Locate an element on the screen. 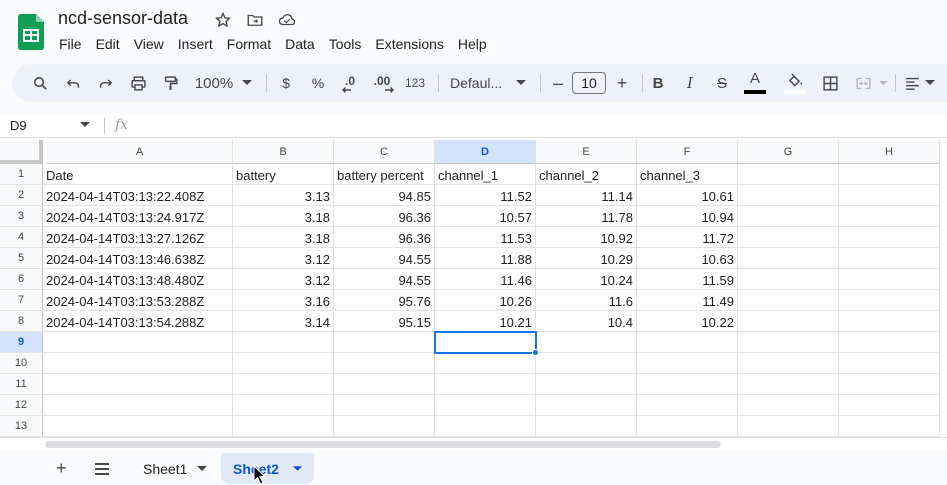 The width and height of the screenshot is (947, 485). row-header-7: 7 is located at coordinates (21, 300).